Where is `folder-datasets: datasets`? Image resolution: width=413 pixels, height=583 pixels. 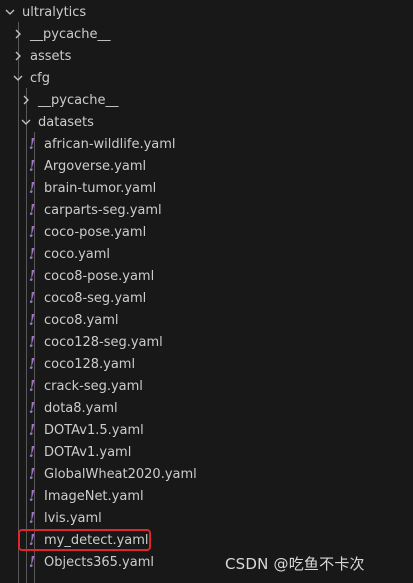 folder-datasets: datasets is located at coordinates (206, 122).